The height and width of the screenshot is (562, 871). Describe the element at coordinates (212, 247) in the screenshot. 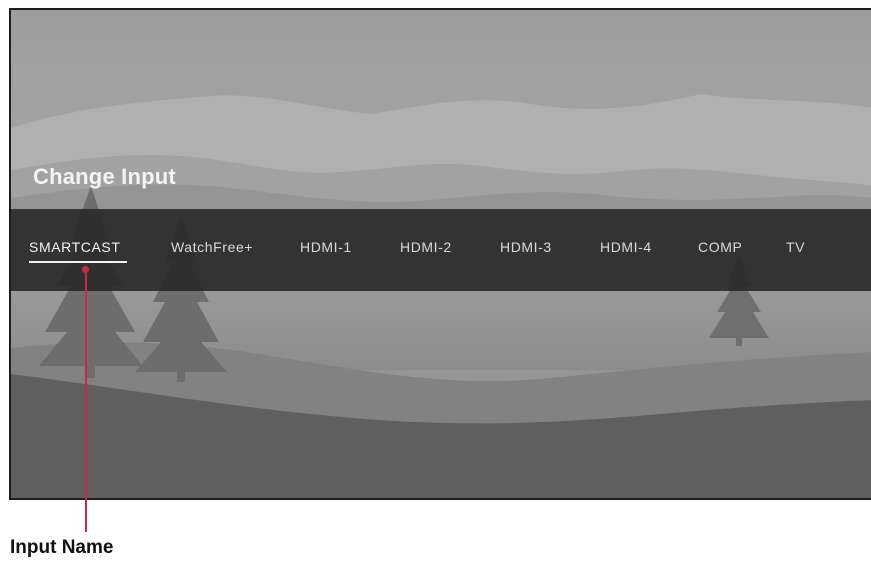

I see `input-option-watchfree: WatchFree+` at that location.